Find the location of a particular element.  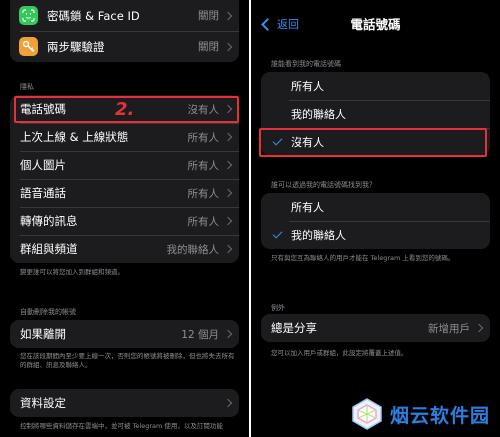

data-settings-row: 資料設定 is located at coordinates (124, 403).